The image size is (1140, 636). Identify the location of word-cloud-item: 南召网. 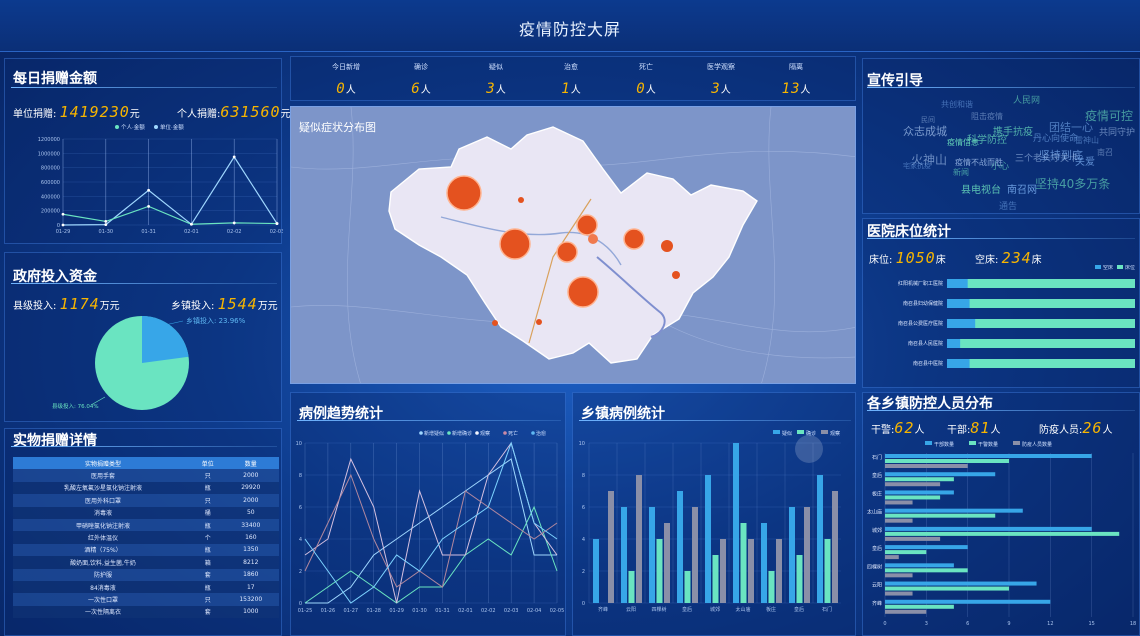
(1022, 188).